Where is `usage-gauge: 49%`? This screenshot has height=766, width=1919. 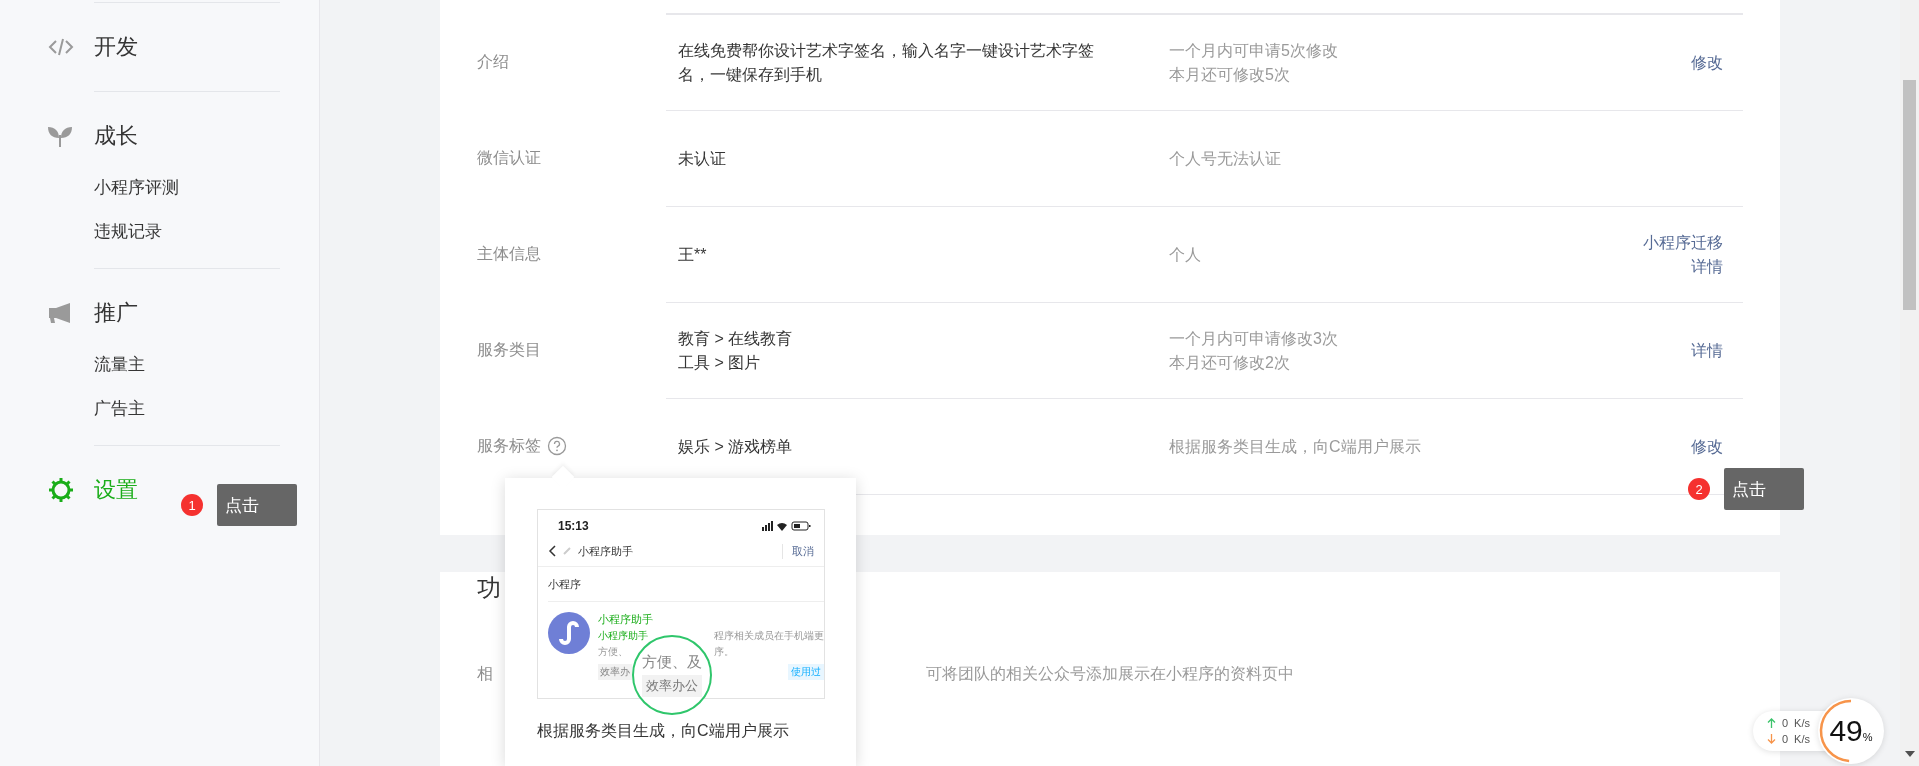
usage-gauge: 49% is located at coordinates (1851, 731).